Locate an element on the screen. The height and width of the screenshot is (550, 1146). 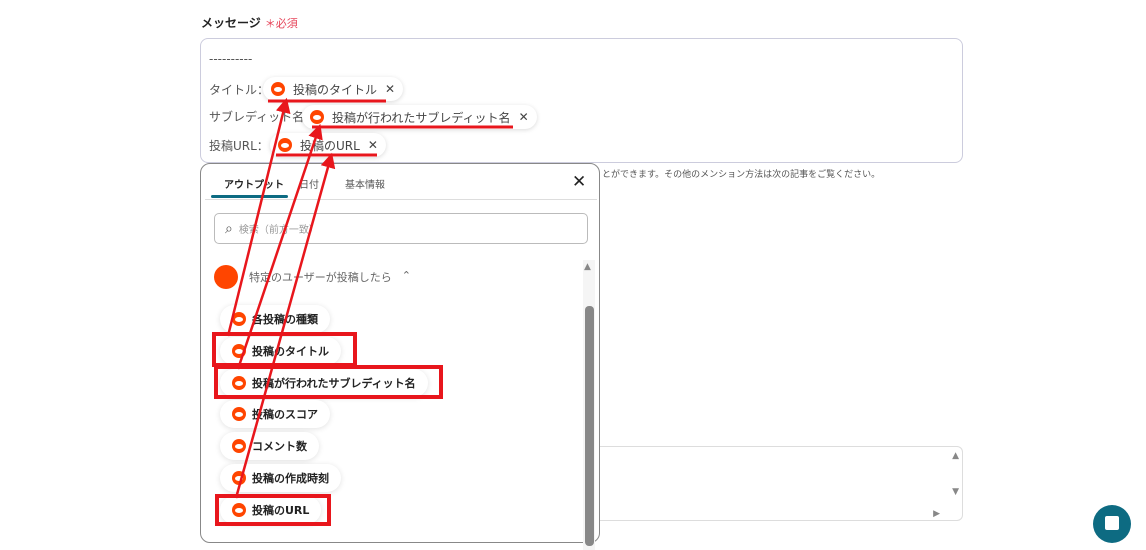
secondary-textarea: ▲ ▼ ▶ is located at coordinates (776, 483).